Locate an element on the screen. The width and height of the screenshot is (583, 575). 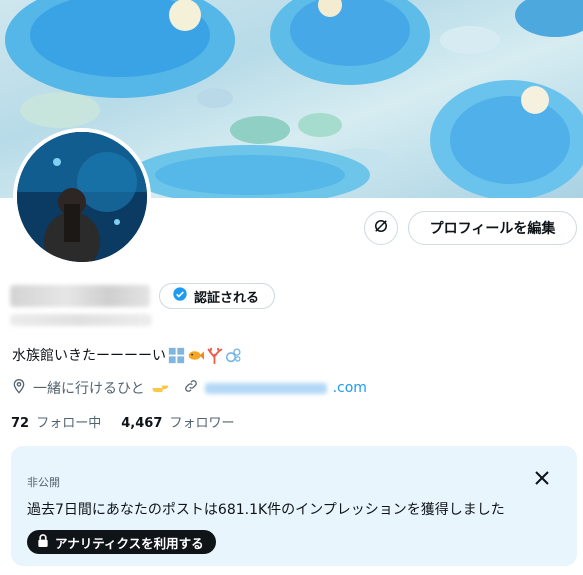
link-icon is located at coordinates (191, 388).